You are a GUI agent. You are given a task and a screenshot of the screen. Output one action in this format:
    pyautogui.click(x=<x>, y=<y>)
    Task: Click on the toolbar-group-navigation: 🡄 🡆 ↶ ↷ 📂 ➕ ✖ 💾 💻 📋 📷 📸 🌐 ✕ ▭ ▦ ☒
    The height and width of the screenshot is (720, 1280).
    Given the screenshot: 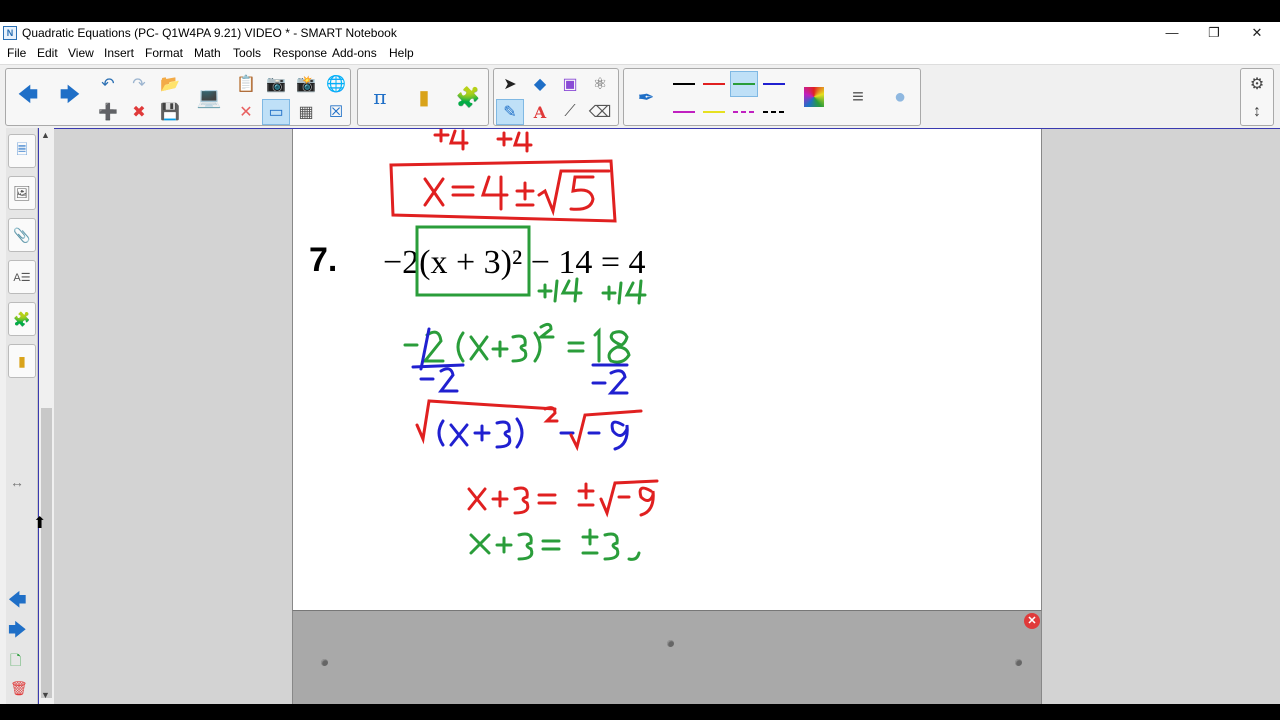 What is the action you would take?
    pyautogui.click(x=178, y=97)
    